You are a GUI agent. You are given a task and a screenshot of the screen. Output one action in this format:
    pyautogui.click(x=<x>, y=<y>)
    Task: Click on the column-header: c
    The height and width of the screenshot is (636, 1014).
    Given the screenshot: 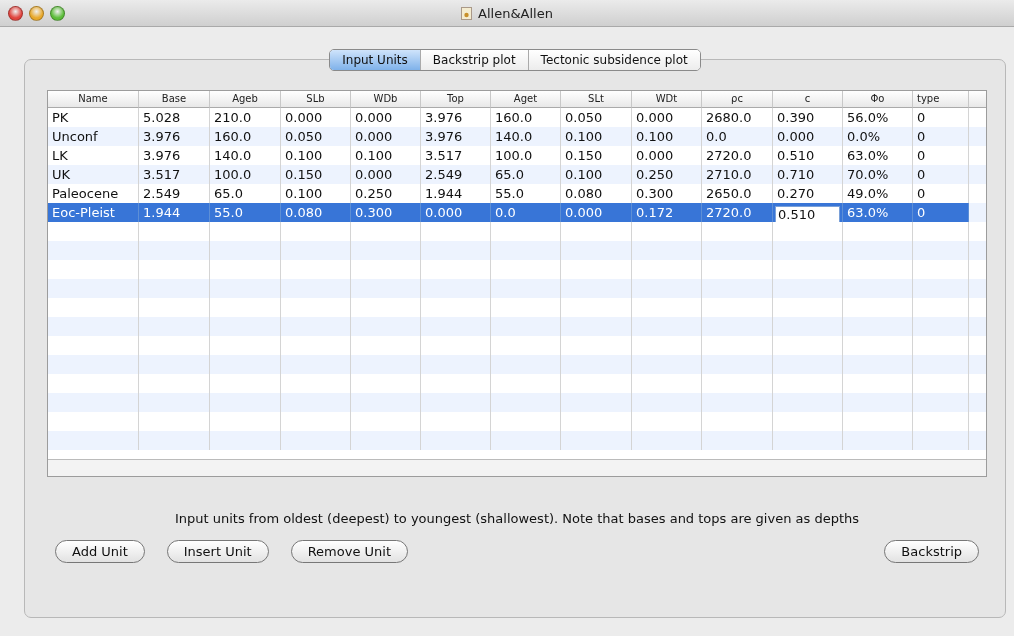 What is the action you would take?
    pyautogui.click(x=808, y=99)
    